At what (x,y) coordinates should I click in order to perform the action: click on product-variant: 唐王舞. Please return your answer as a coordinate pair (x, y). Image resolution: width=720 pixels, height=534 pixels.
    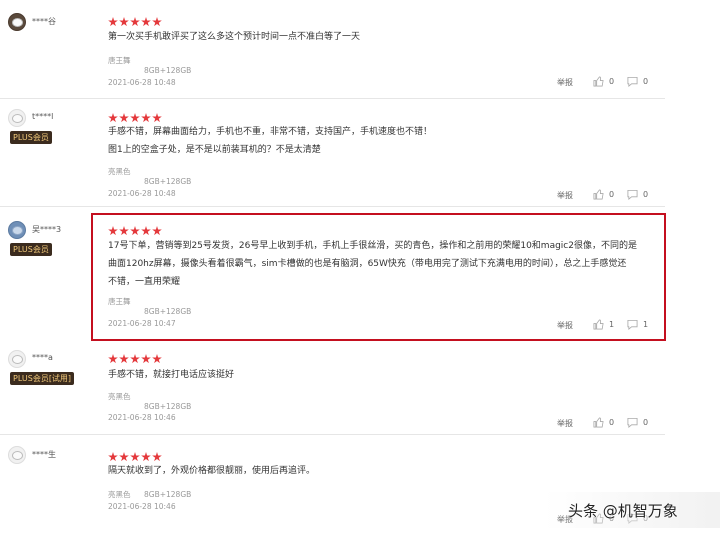
    Looking at the image, I should click on (119, 60).